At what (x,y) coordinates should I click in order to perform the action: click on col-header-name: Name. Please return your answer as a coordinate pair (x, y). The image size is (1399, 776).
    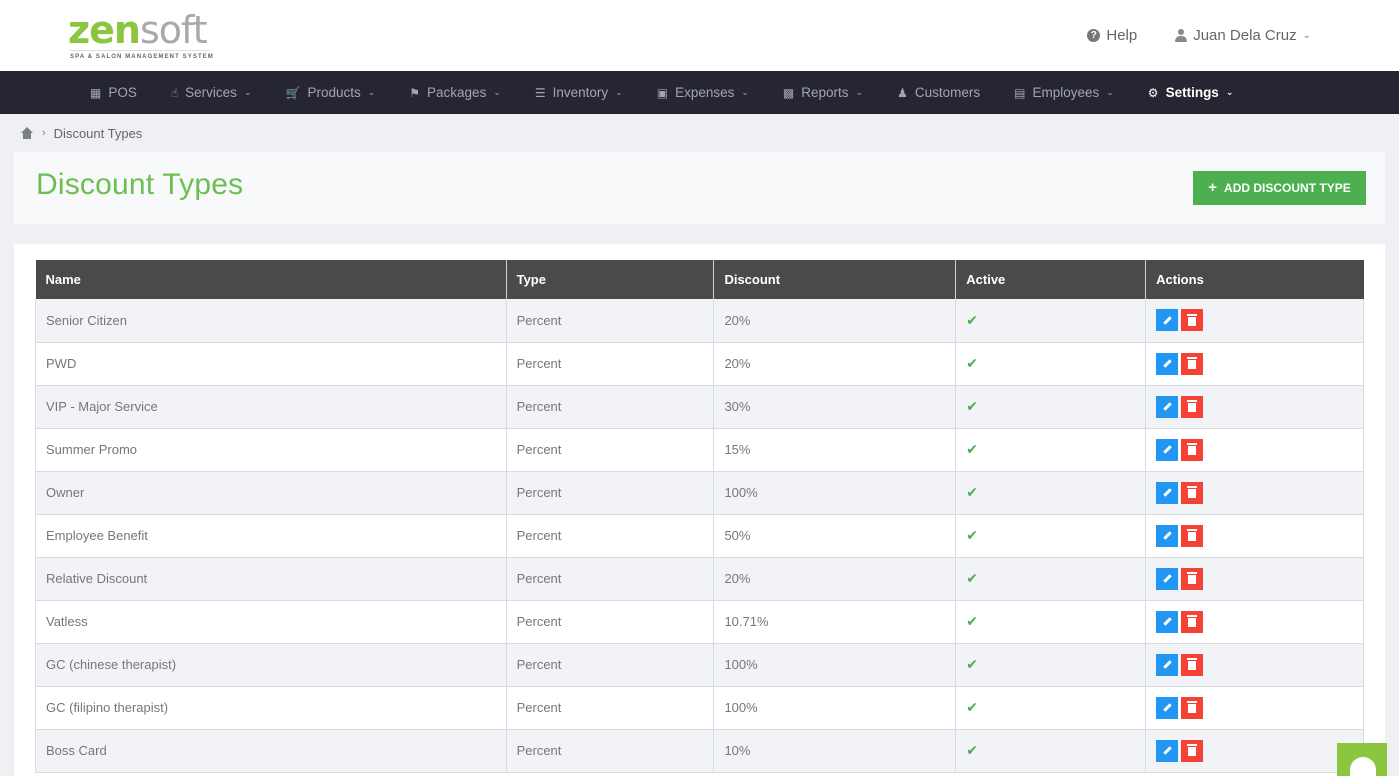
    Looking at the image, I should click on (271, 279).